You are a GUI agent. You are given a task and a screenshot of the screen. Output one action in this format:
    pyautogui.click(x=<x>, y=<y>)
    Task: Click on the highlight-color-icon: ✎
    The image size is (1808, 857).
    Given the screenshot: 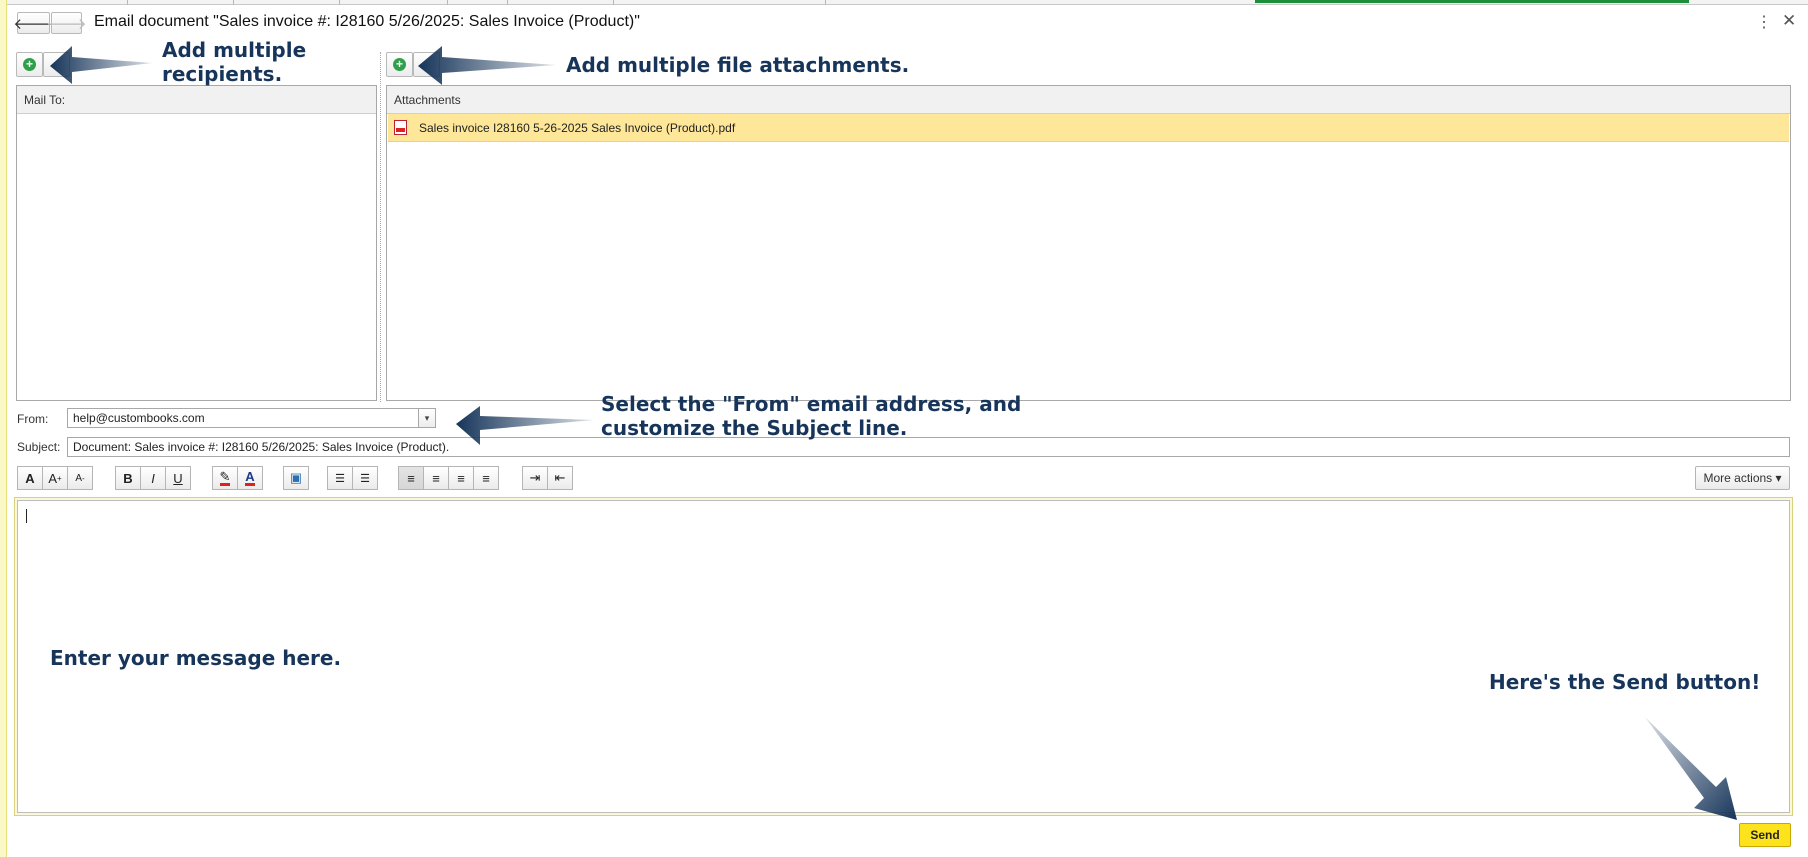 What is the action you would take?
    pyautogui.click(x=225, y=478)
    